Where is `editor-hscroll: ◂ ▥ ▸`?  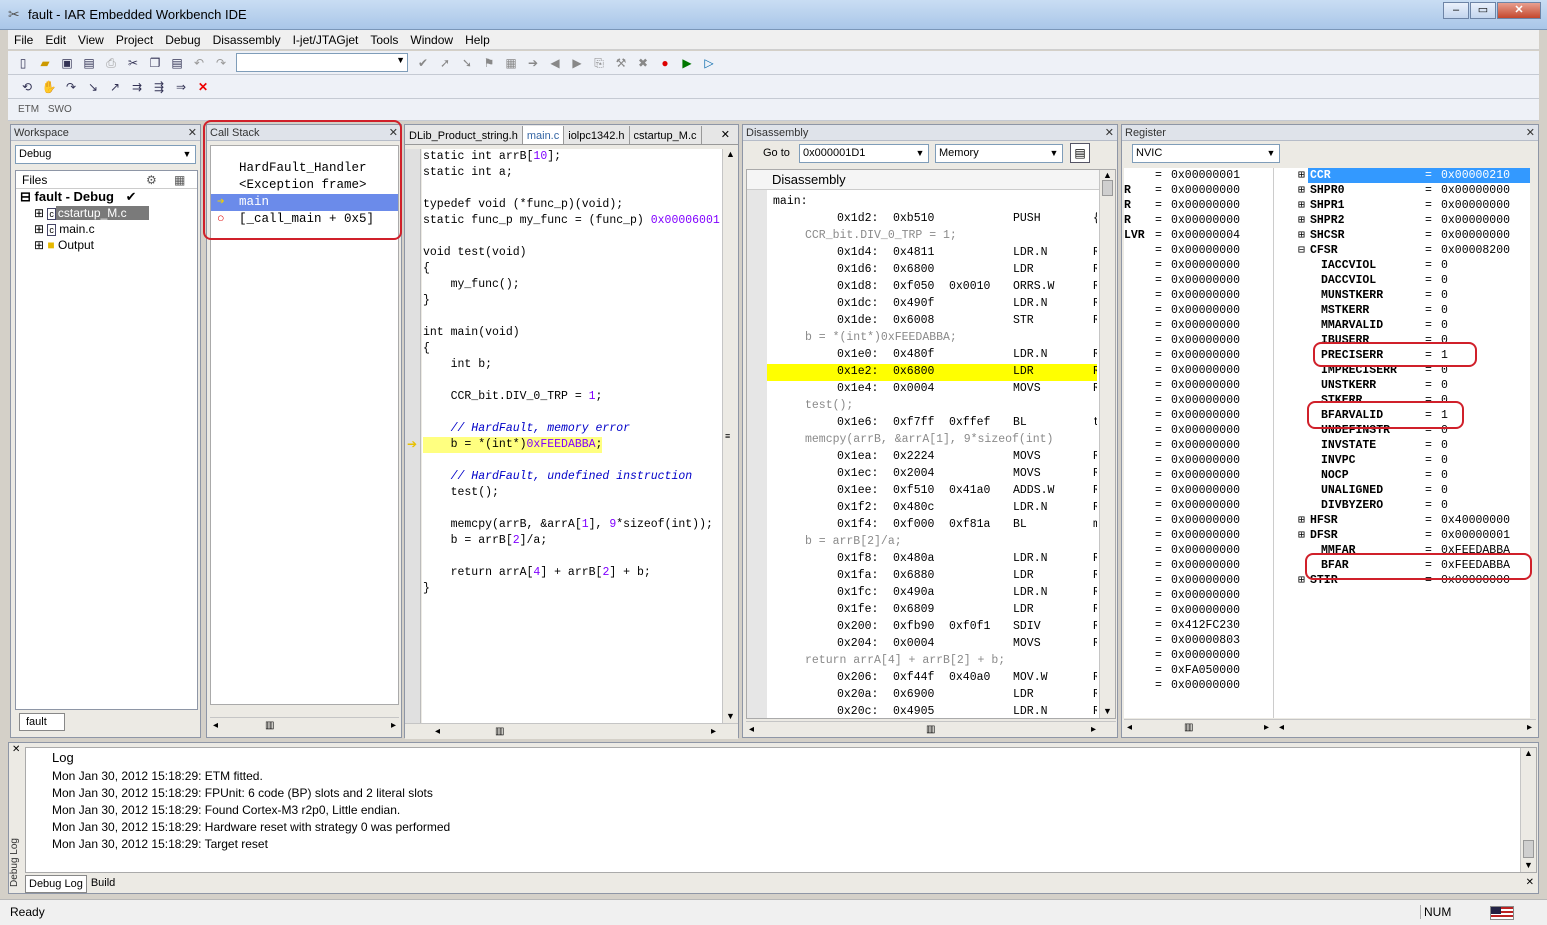 editor-hscroll: ◂ ▥ ▸ is located at coordinates (571, 731).